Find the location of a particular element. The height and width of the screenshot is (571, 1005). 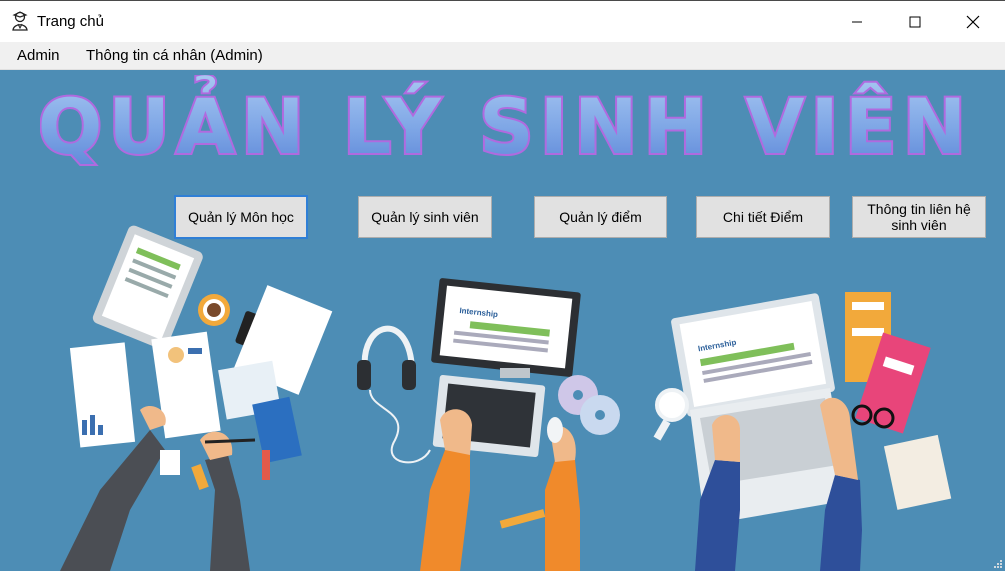

manage-students-button: Quản lý sinh viên is located at coordinates (425, 217).